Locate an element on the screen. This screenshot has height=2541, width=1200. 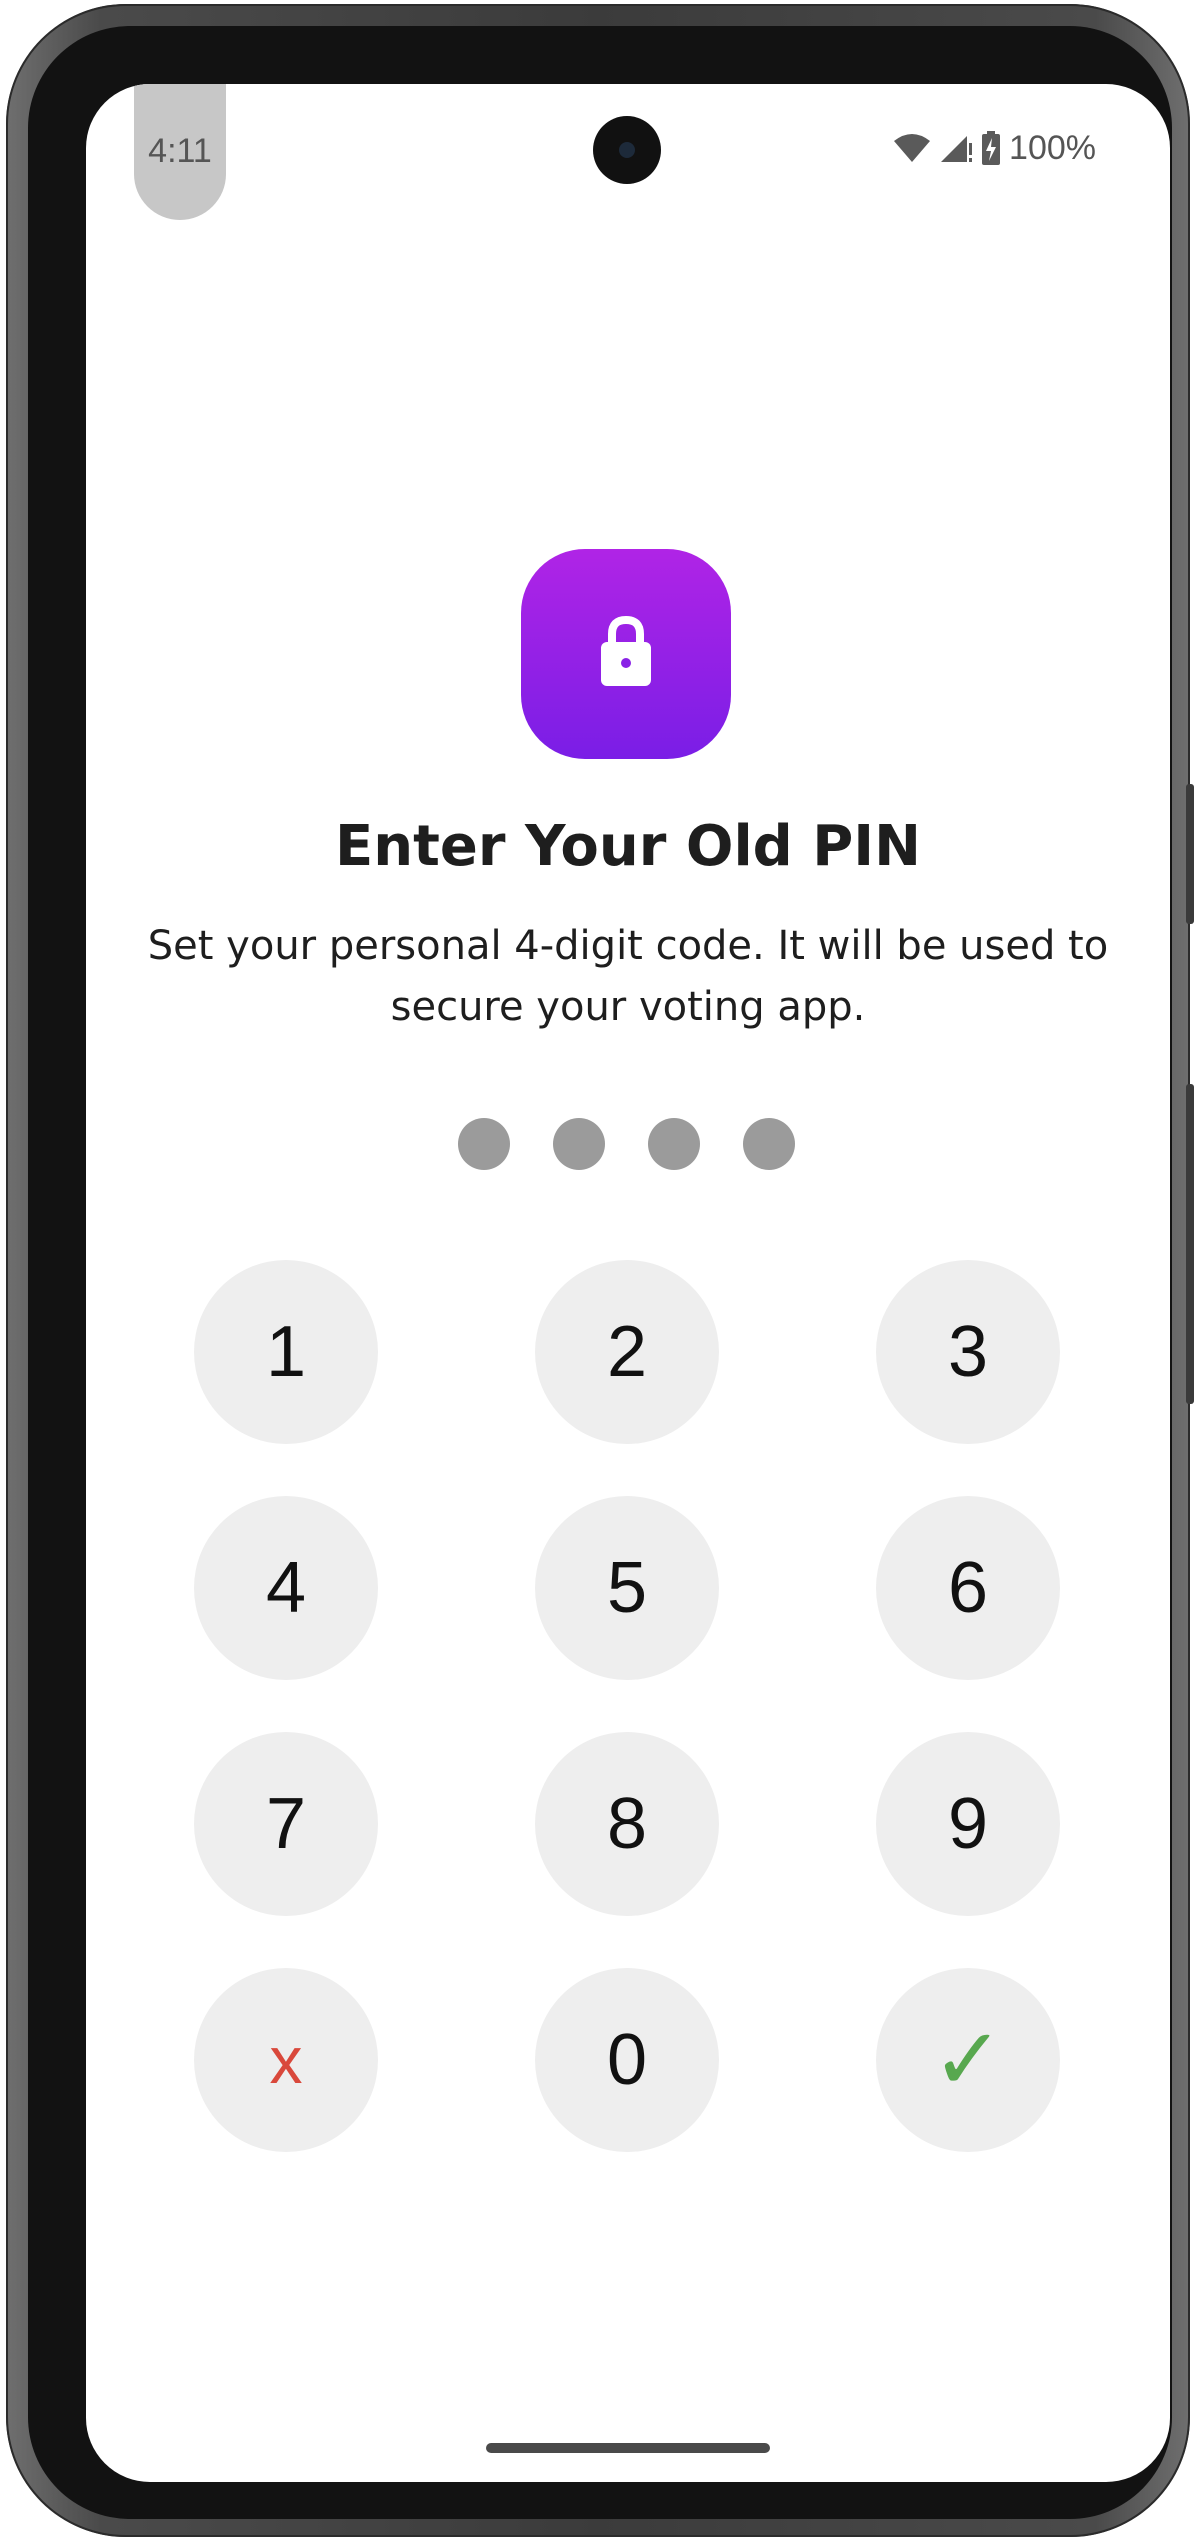
confirm-button: ✓ is located at coordinates (968, 2060).